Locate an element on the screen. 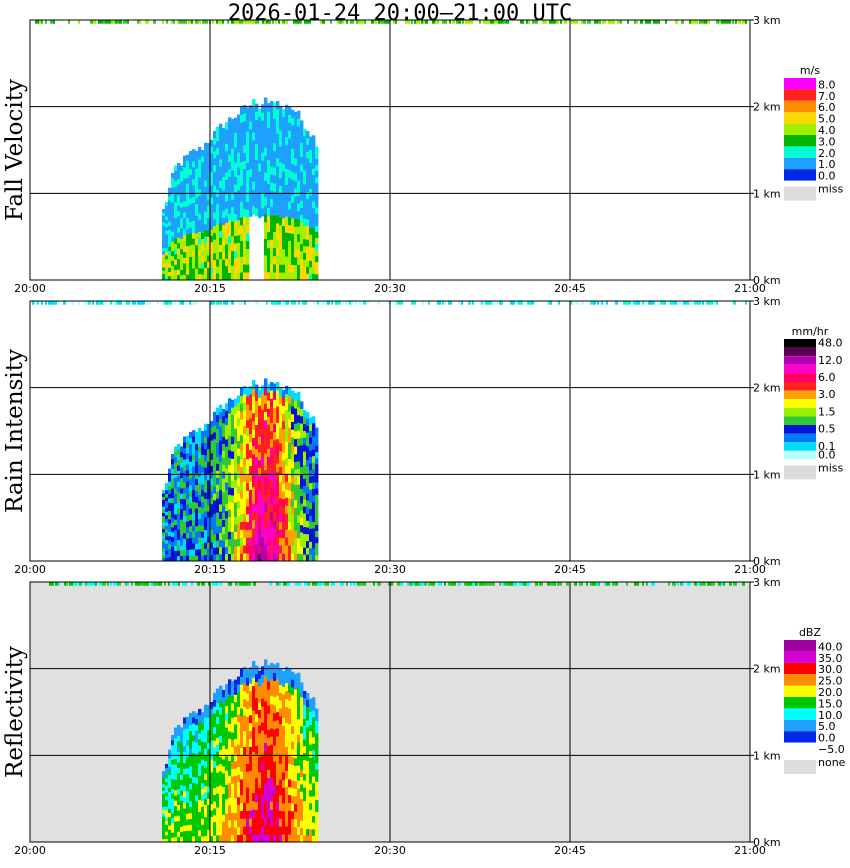 This screenshot has width=850, height=868. legend-label: −5.0 is located at coordinates (831, 749).